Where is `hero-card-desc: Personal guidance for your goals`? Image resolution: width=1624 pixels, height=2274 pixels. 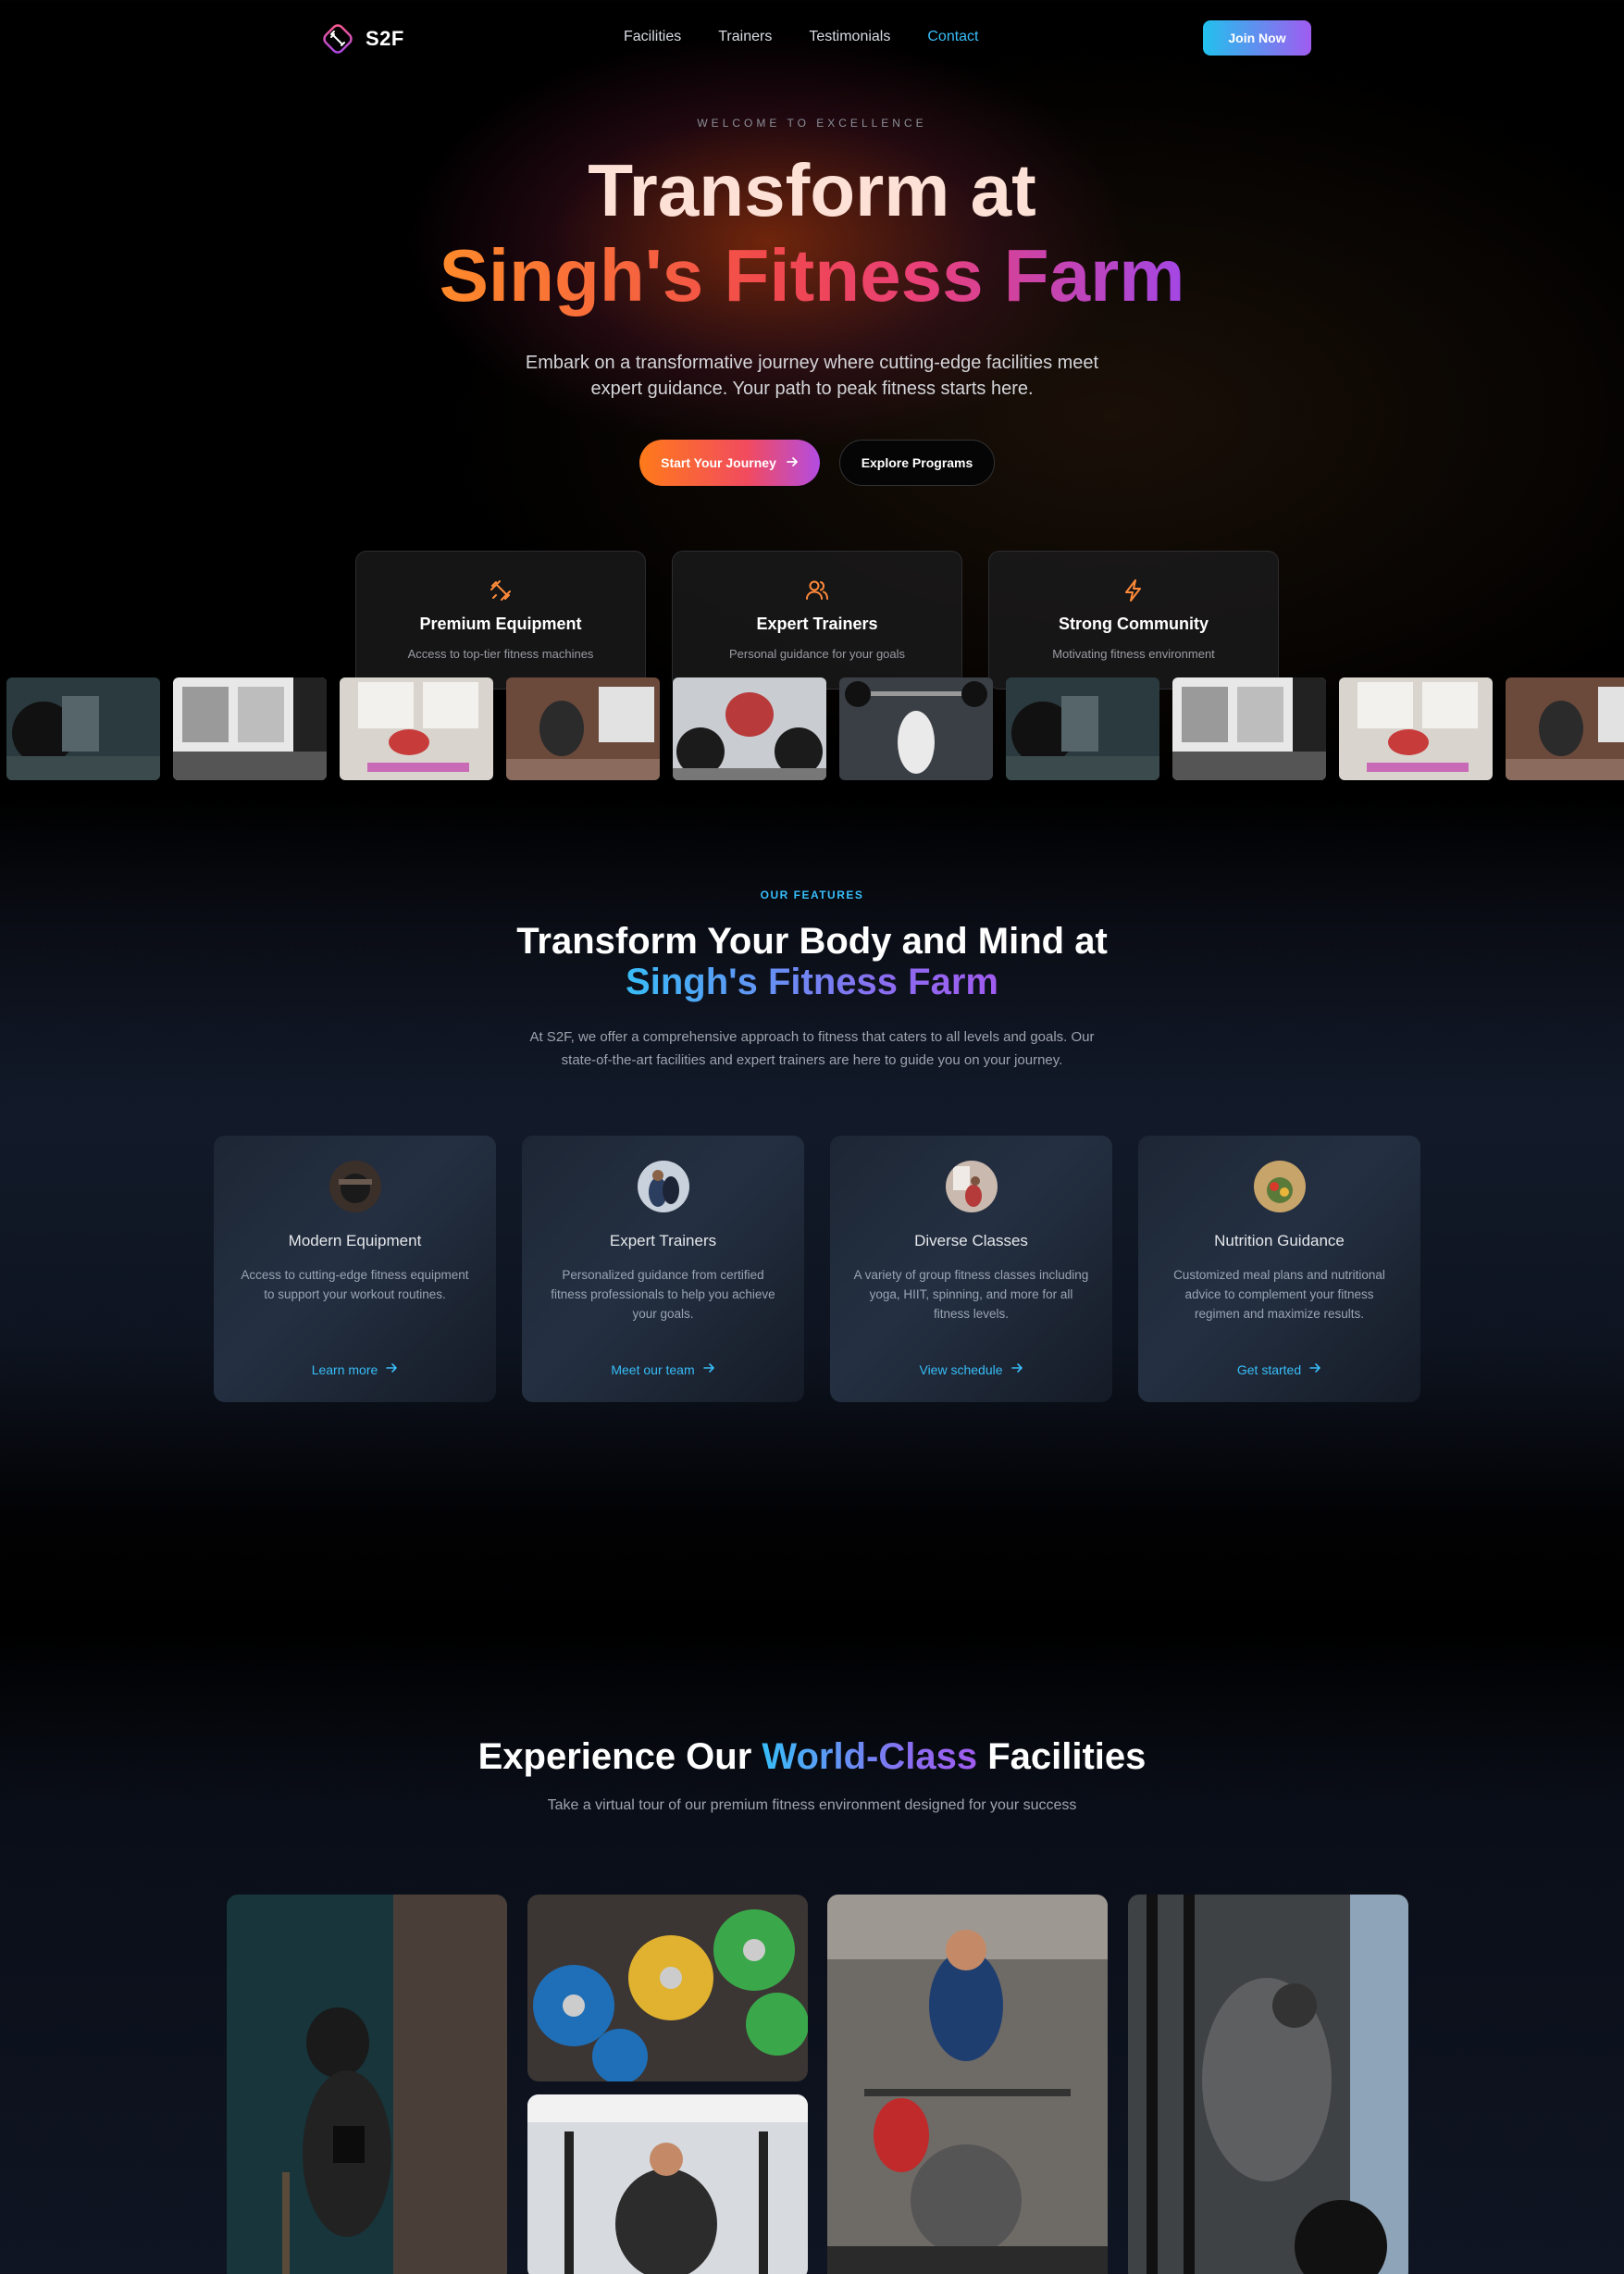 hero-card-desc: Personal guidance for your goals is located at coordinates (817, 654).